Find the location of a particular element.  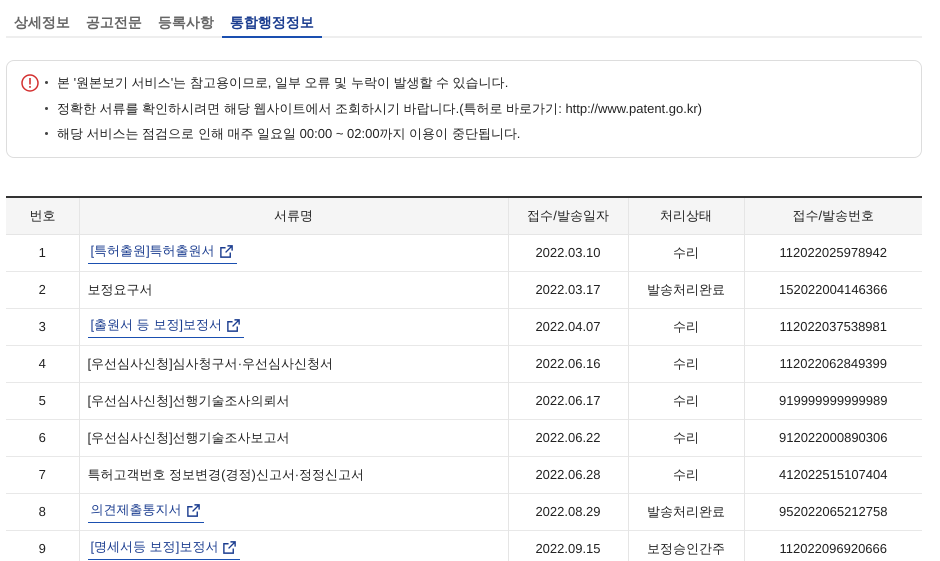

table-cell: 112022096920666 is located at coordinates (833, 545).